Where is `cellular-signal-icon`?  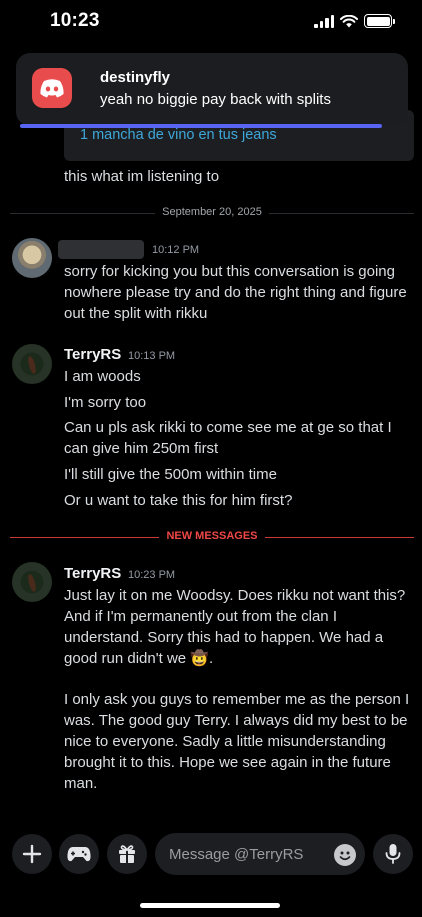 cellular-signal-icon is located at coordinates (324, 21).